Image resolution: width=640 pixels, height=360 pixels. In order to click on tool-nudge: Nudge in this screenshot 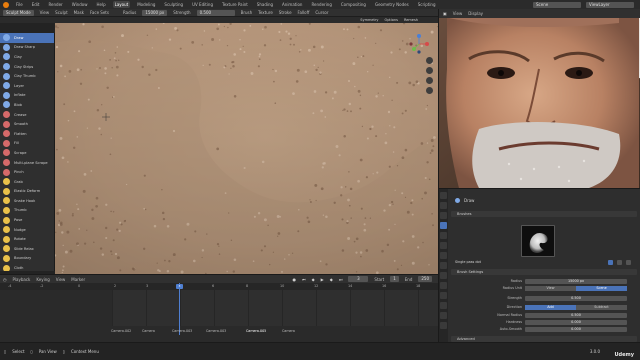, I will do `click(27, 230)`.